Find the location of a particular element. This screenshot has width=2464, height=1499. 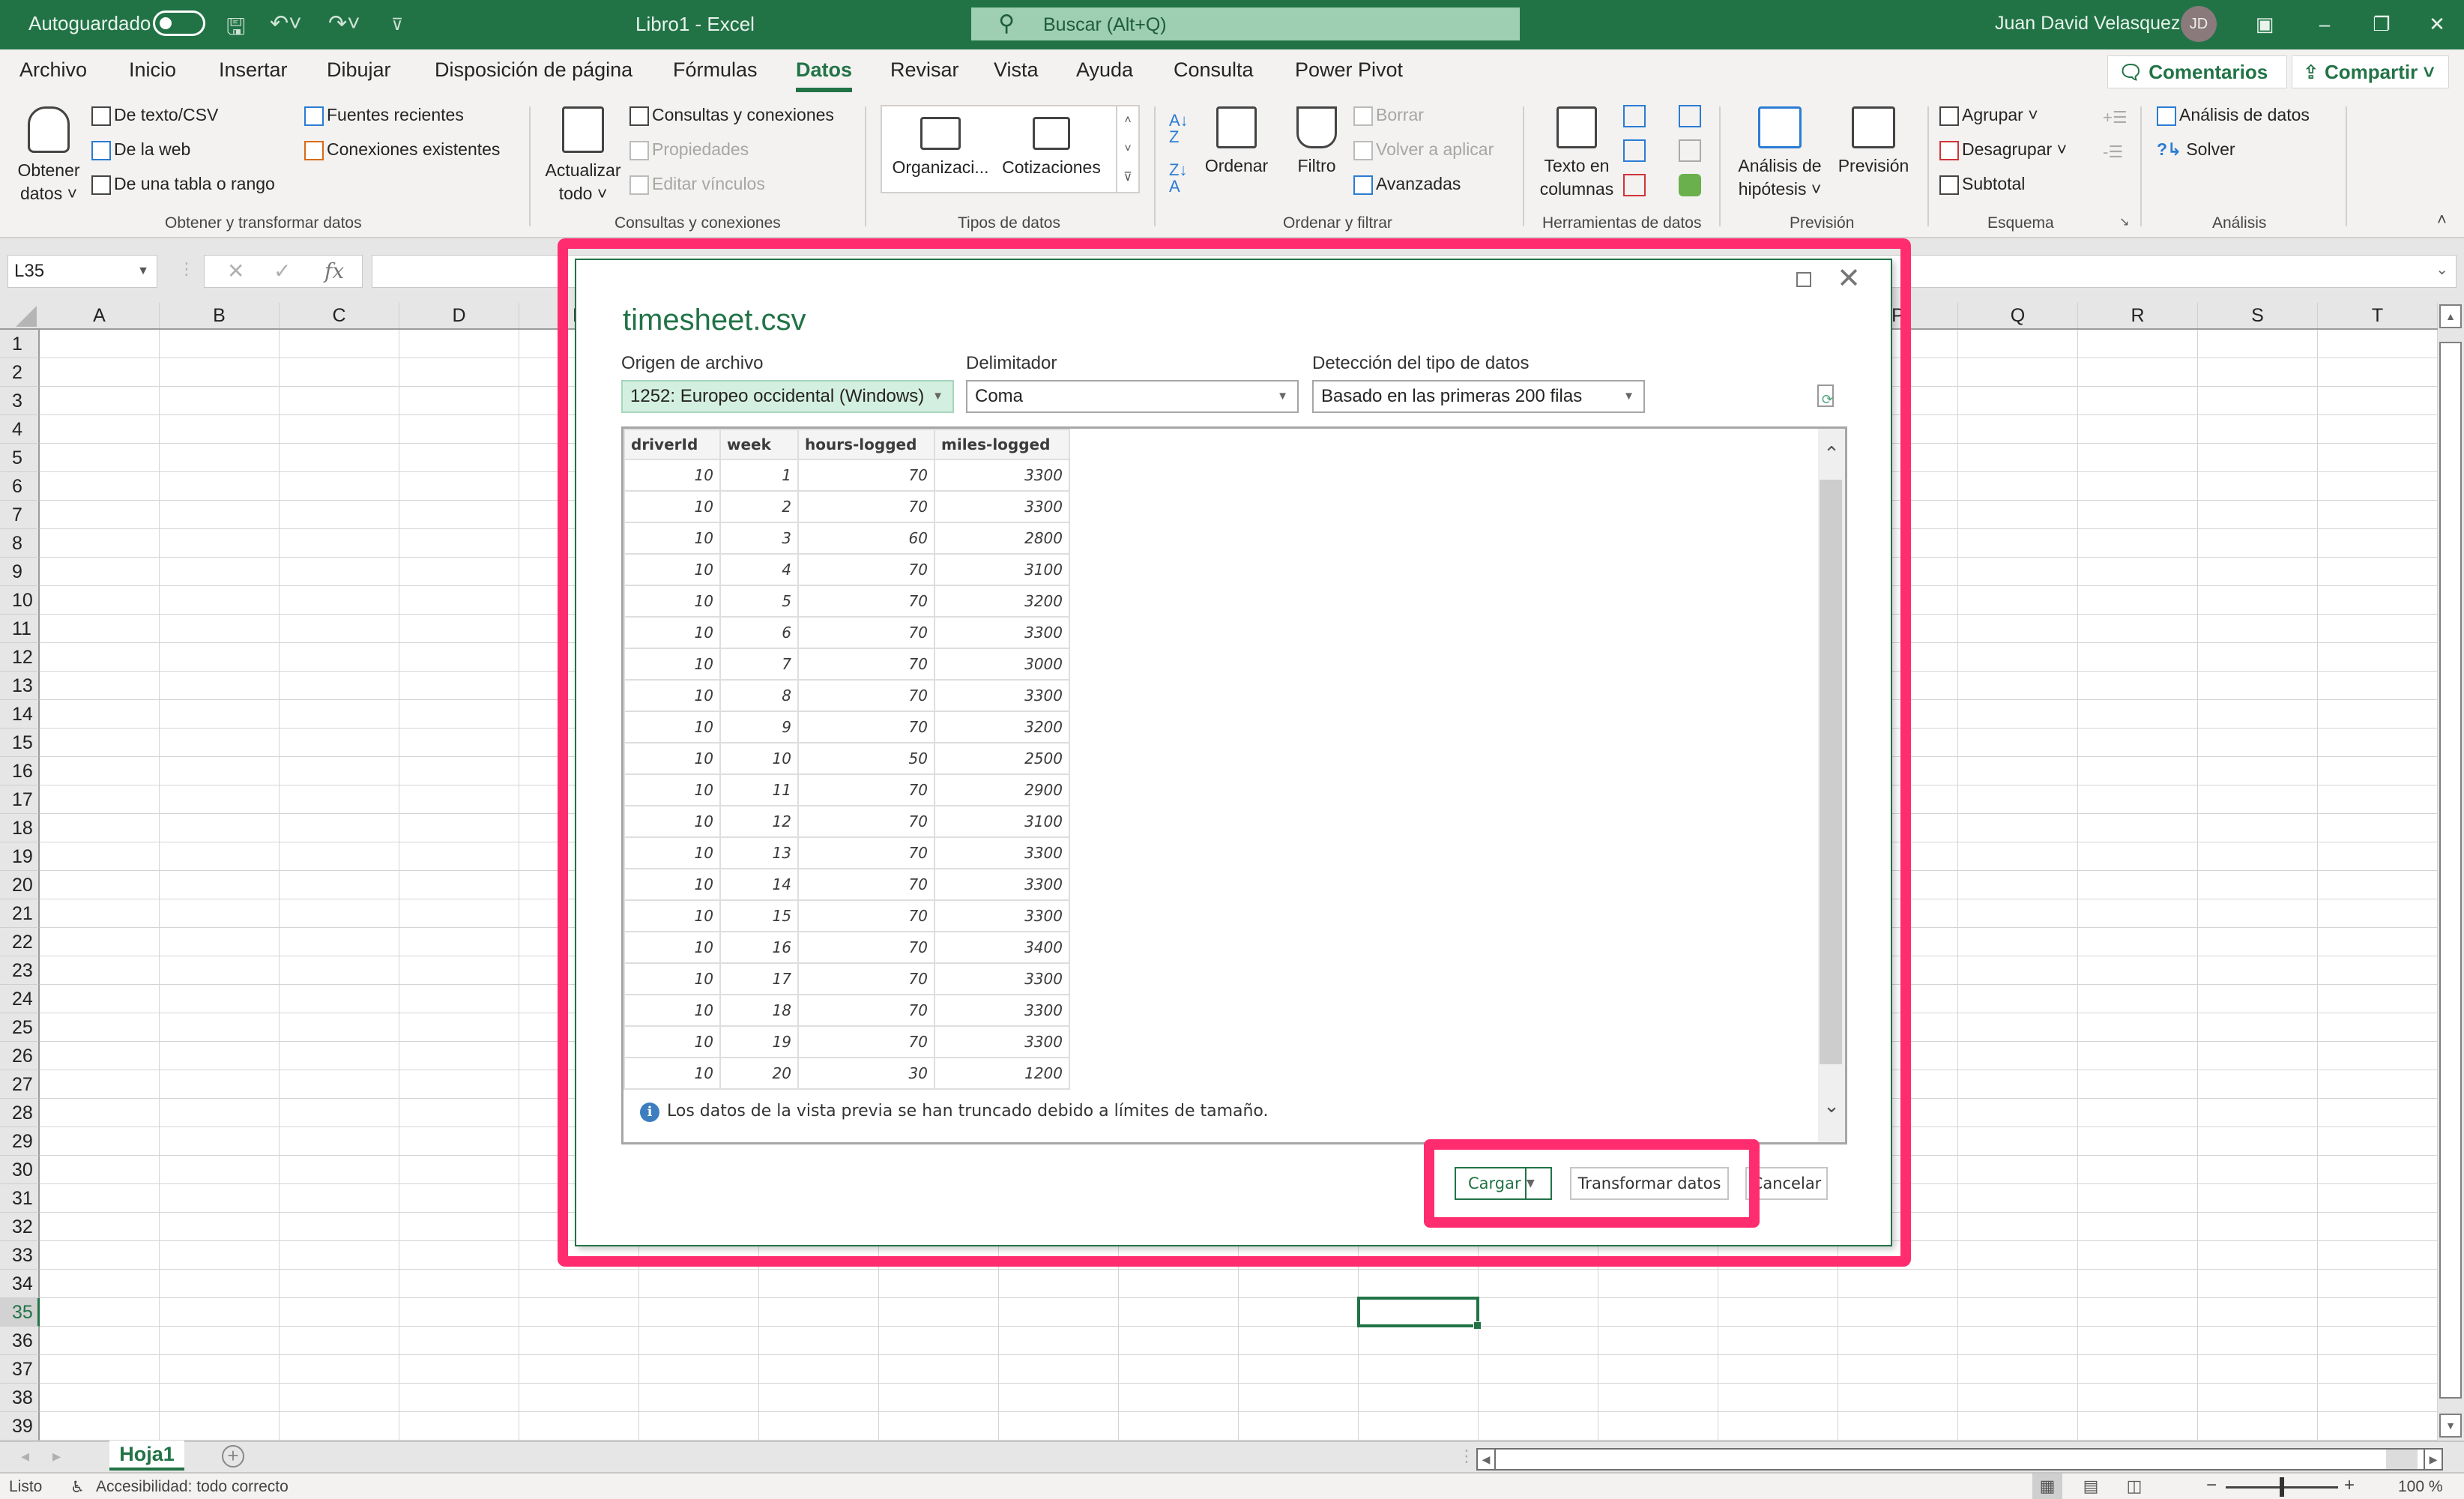

file-origin-select: 1252: Europeo occidental (Windows) ▼ is located at coordinates (787, 397).